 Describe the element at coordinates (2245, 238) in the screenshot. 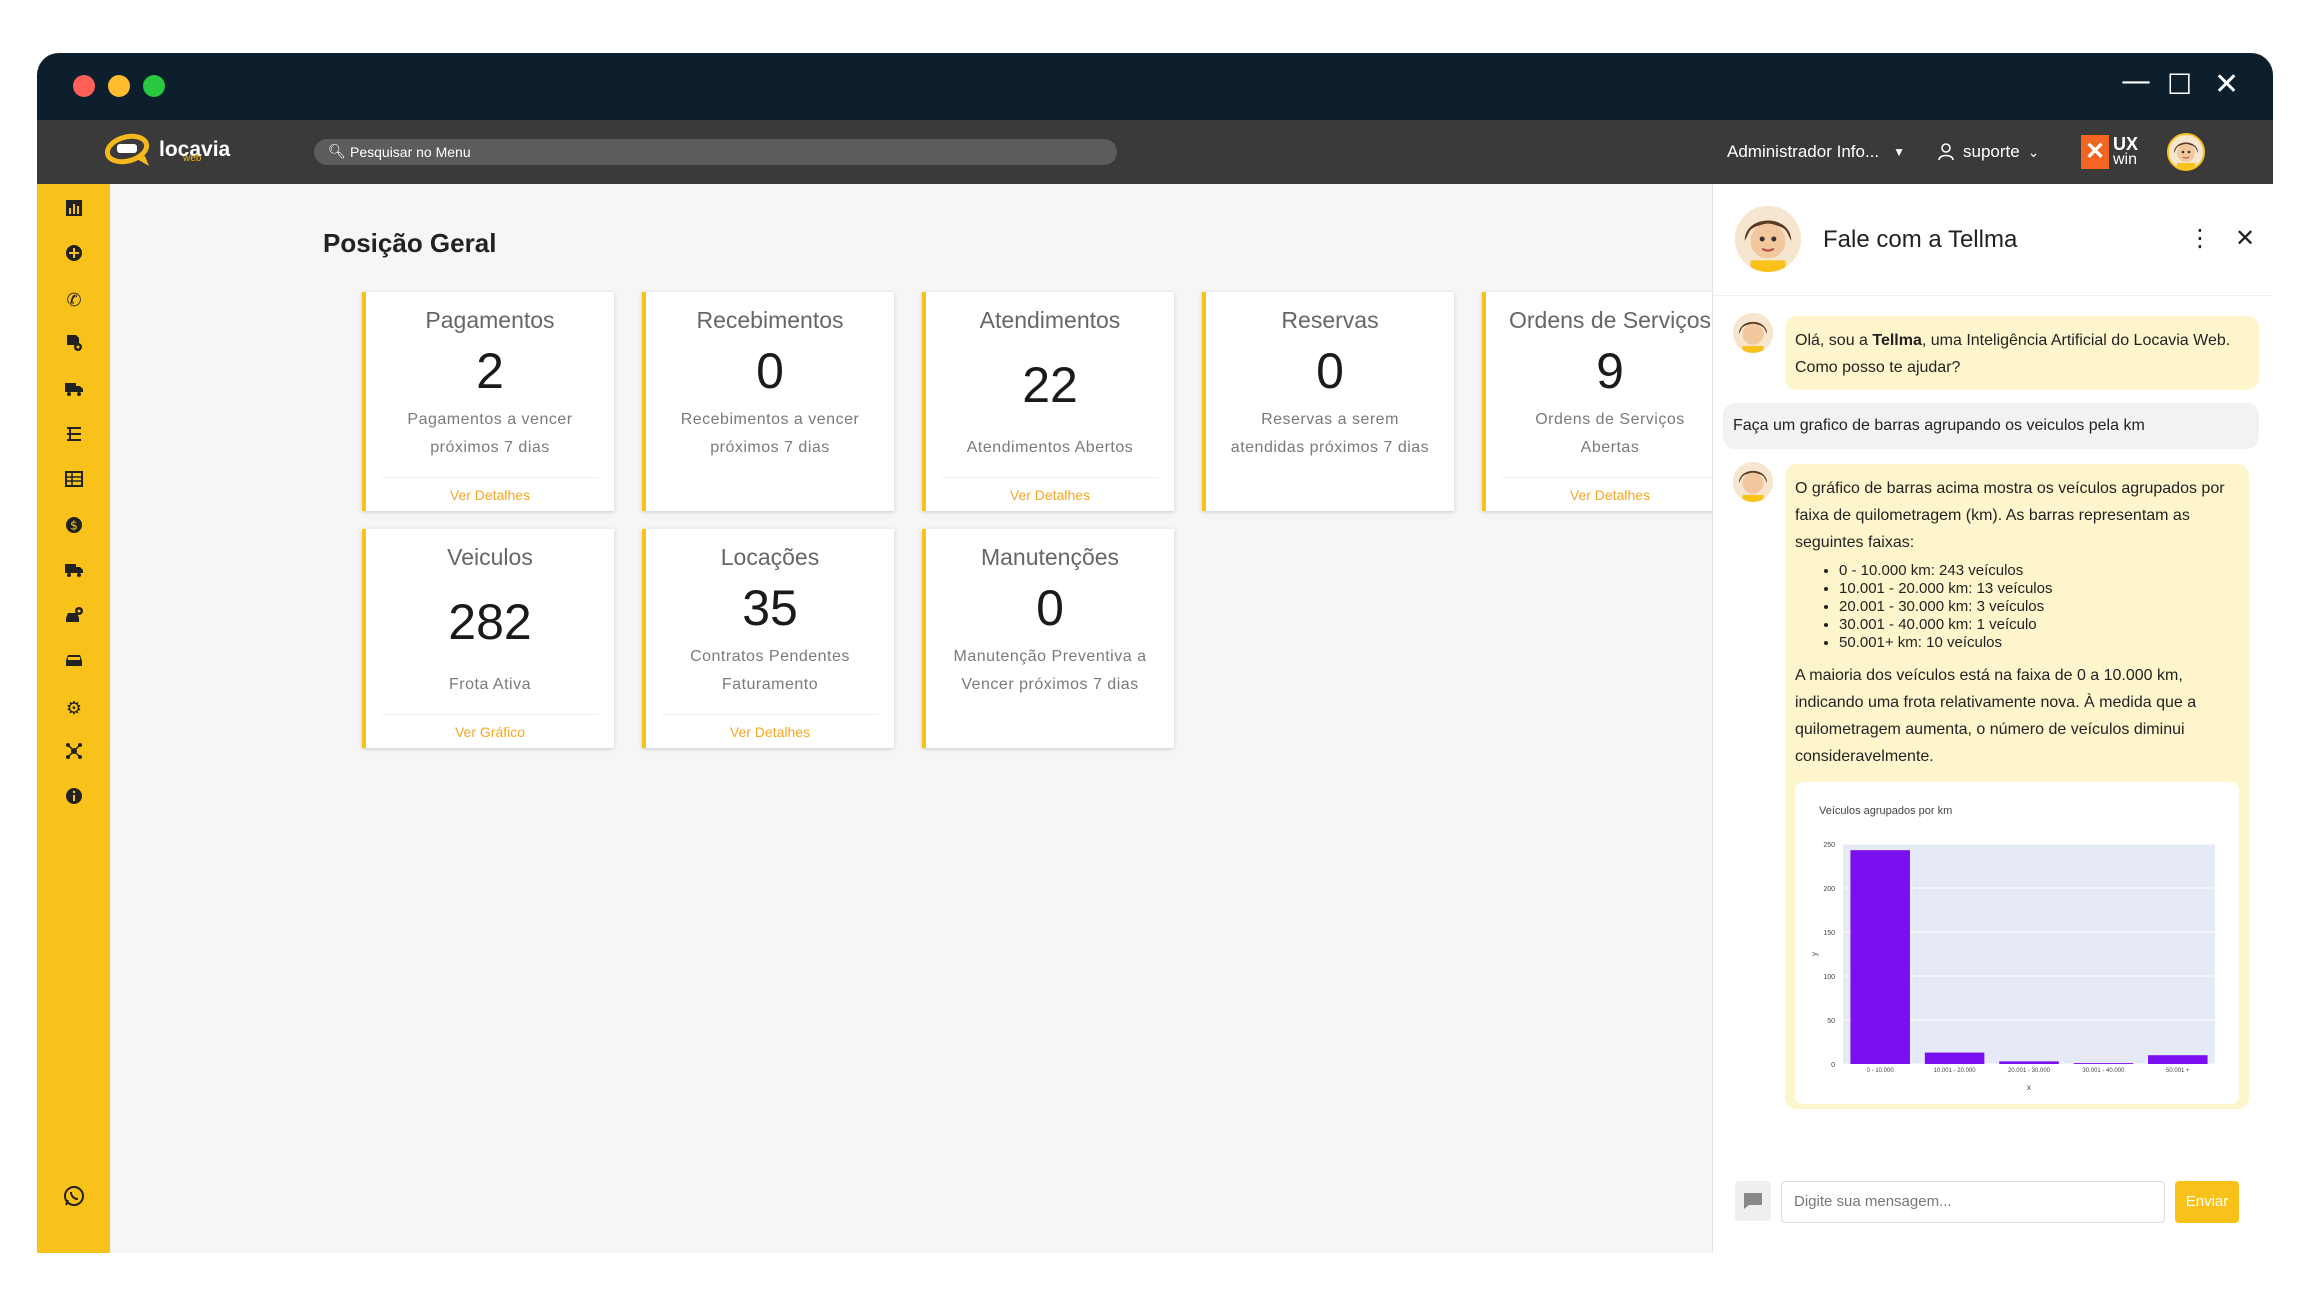

I see `chat-close-icon: ✕` at that location.